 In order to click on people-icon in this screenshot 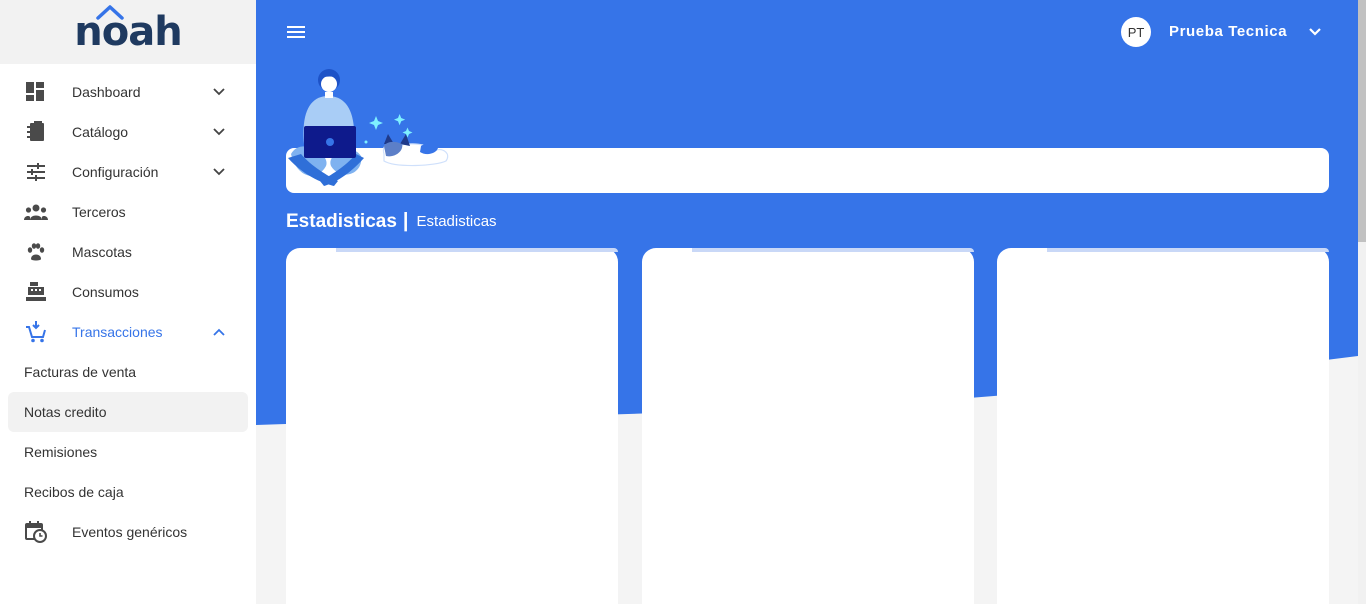, I will do `click(36, 212)`.